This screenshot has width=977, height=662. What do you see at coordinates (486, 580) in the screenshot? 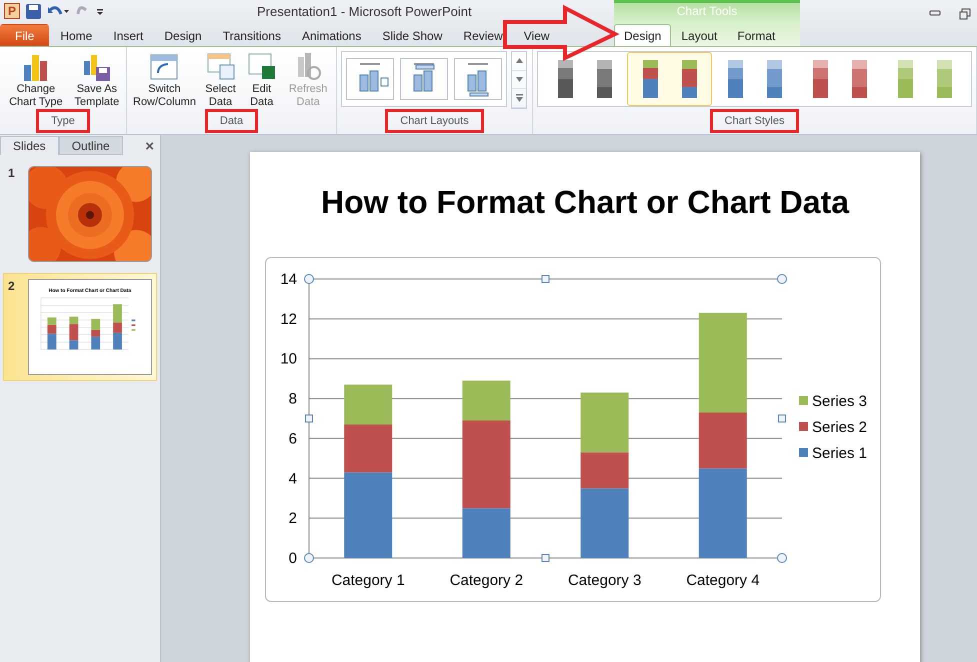
I see `category-label: Category 2` at bounding box center [486, 580].